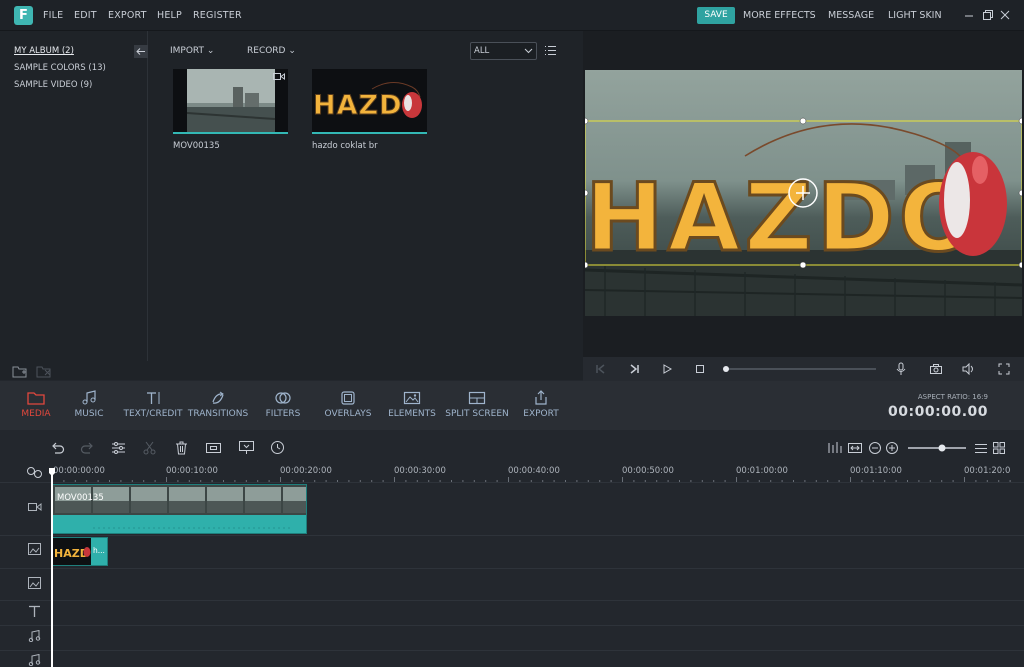 Image resolution: width=1024 pixels, height=667 pixels. What do you see at coordinates (892, 448) in the screenshot?
I see `zoom-in-icon` at bounding box center [892, 448].